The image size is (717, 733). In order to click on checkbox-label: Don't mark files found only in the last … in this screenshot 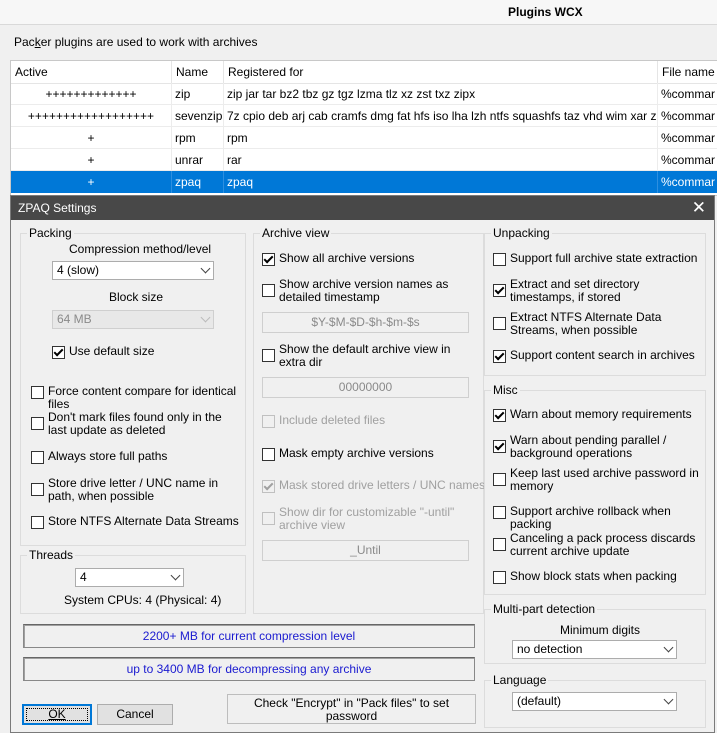, I will do `click(135, 423)`.